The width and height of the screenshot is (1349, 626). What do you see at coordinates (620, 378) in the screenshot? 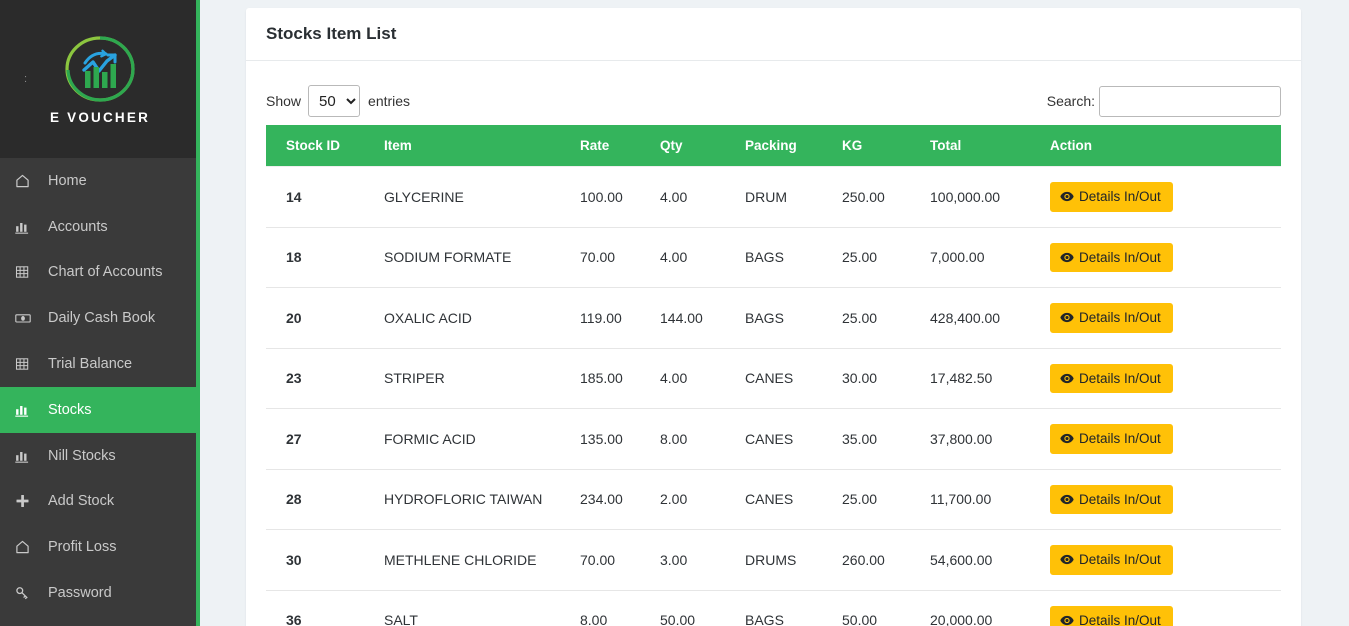
I see `cell-rate: 185.00` at bounding box center [620, 378].